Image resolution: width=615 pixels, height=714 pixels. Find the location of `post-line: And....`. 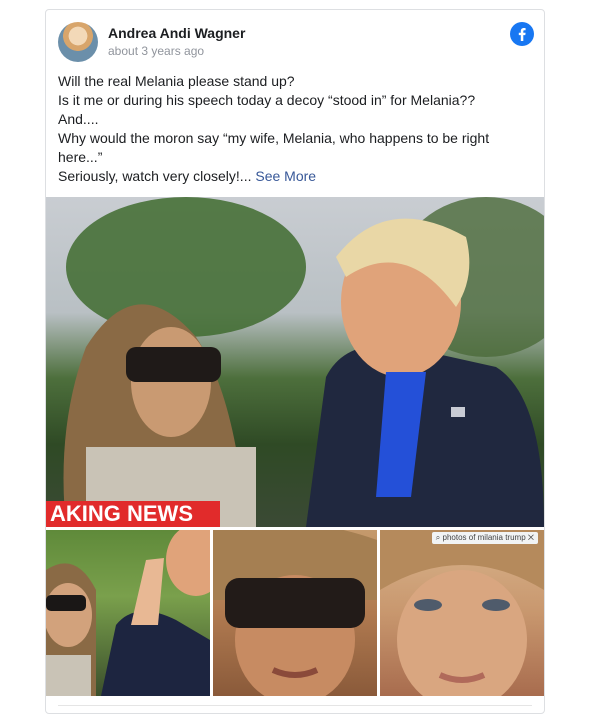

post-line: And.... is located at coordinates (78, 119).